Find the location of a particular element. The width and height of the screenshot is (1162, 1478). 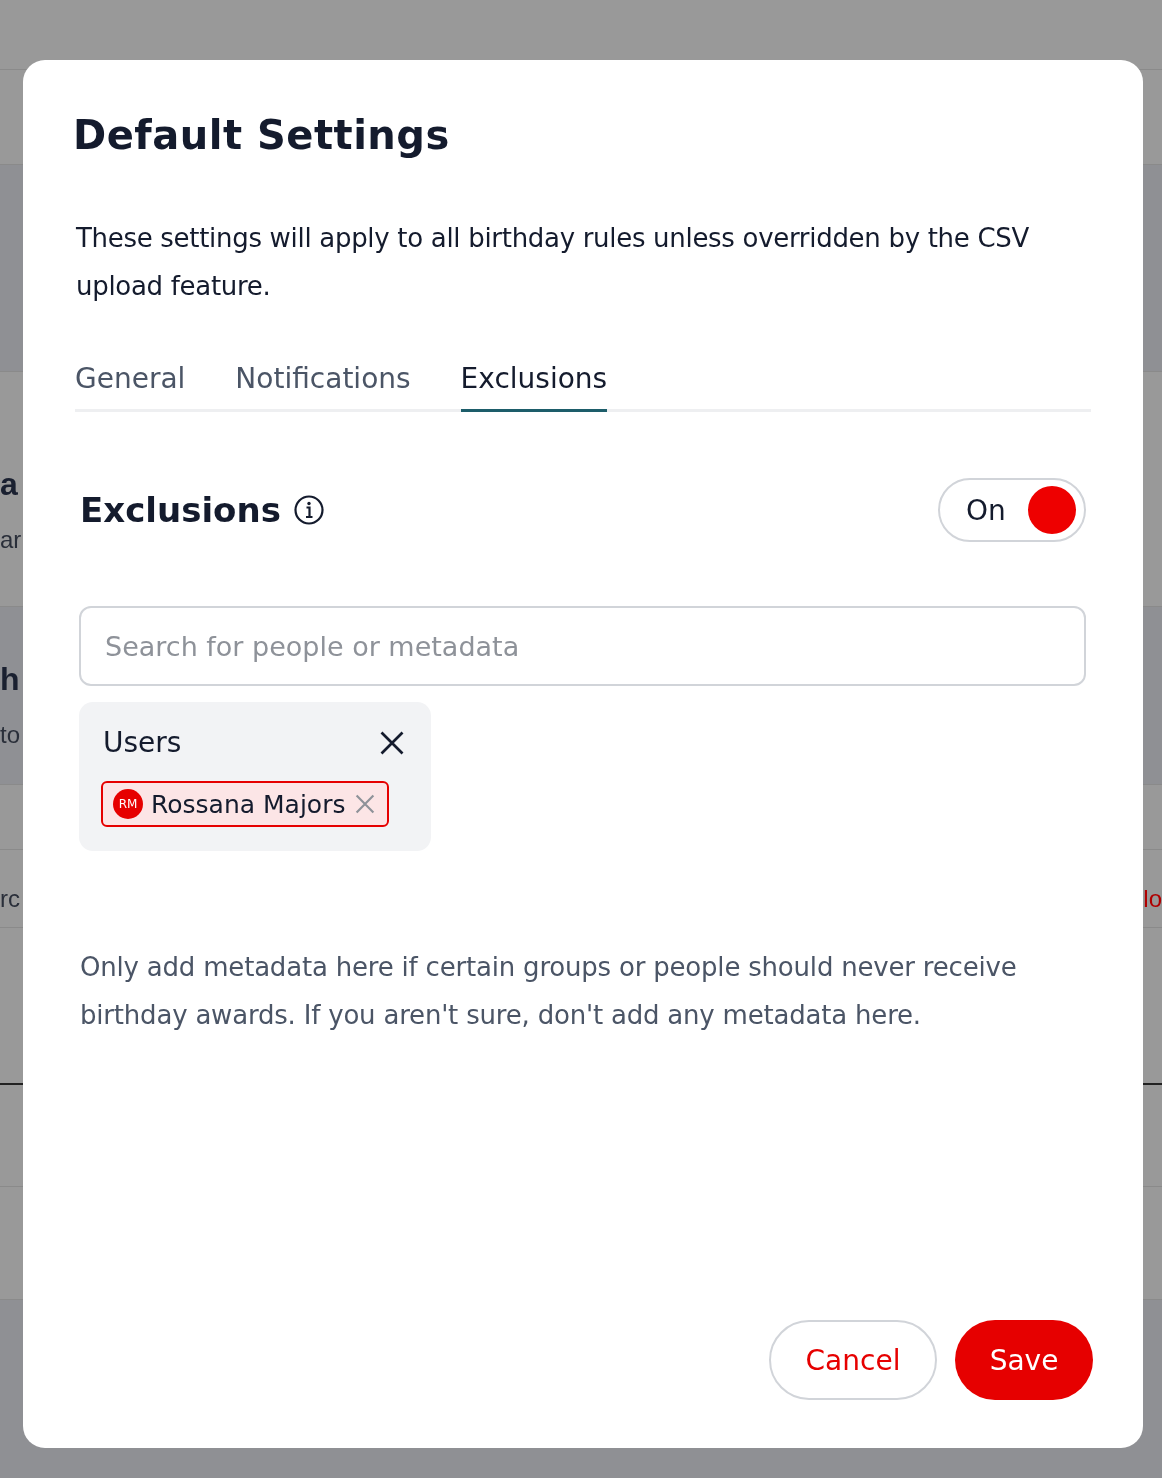

save-button: Save is located at coordinates (1024, 1360).